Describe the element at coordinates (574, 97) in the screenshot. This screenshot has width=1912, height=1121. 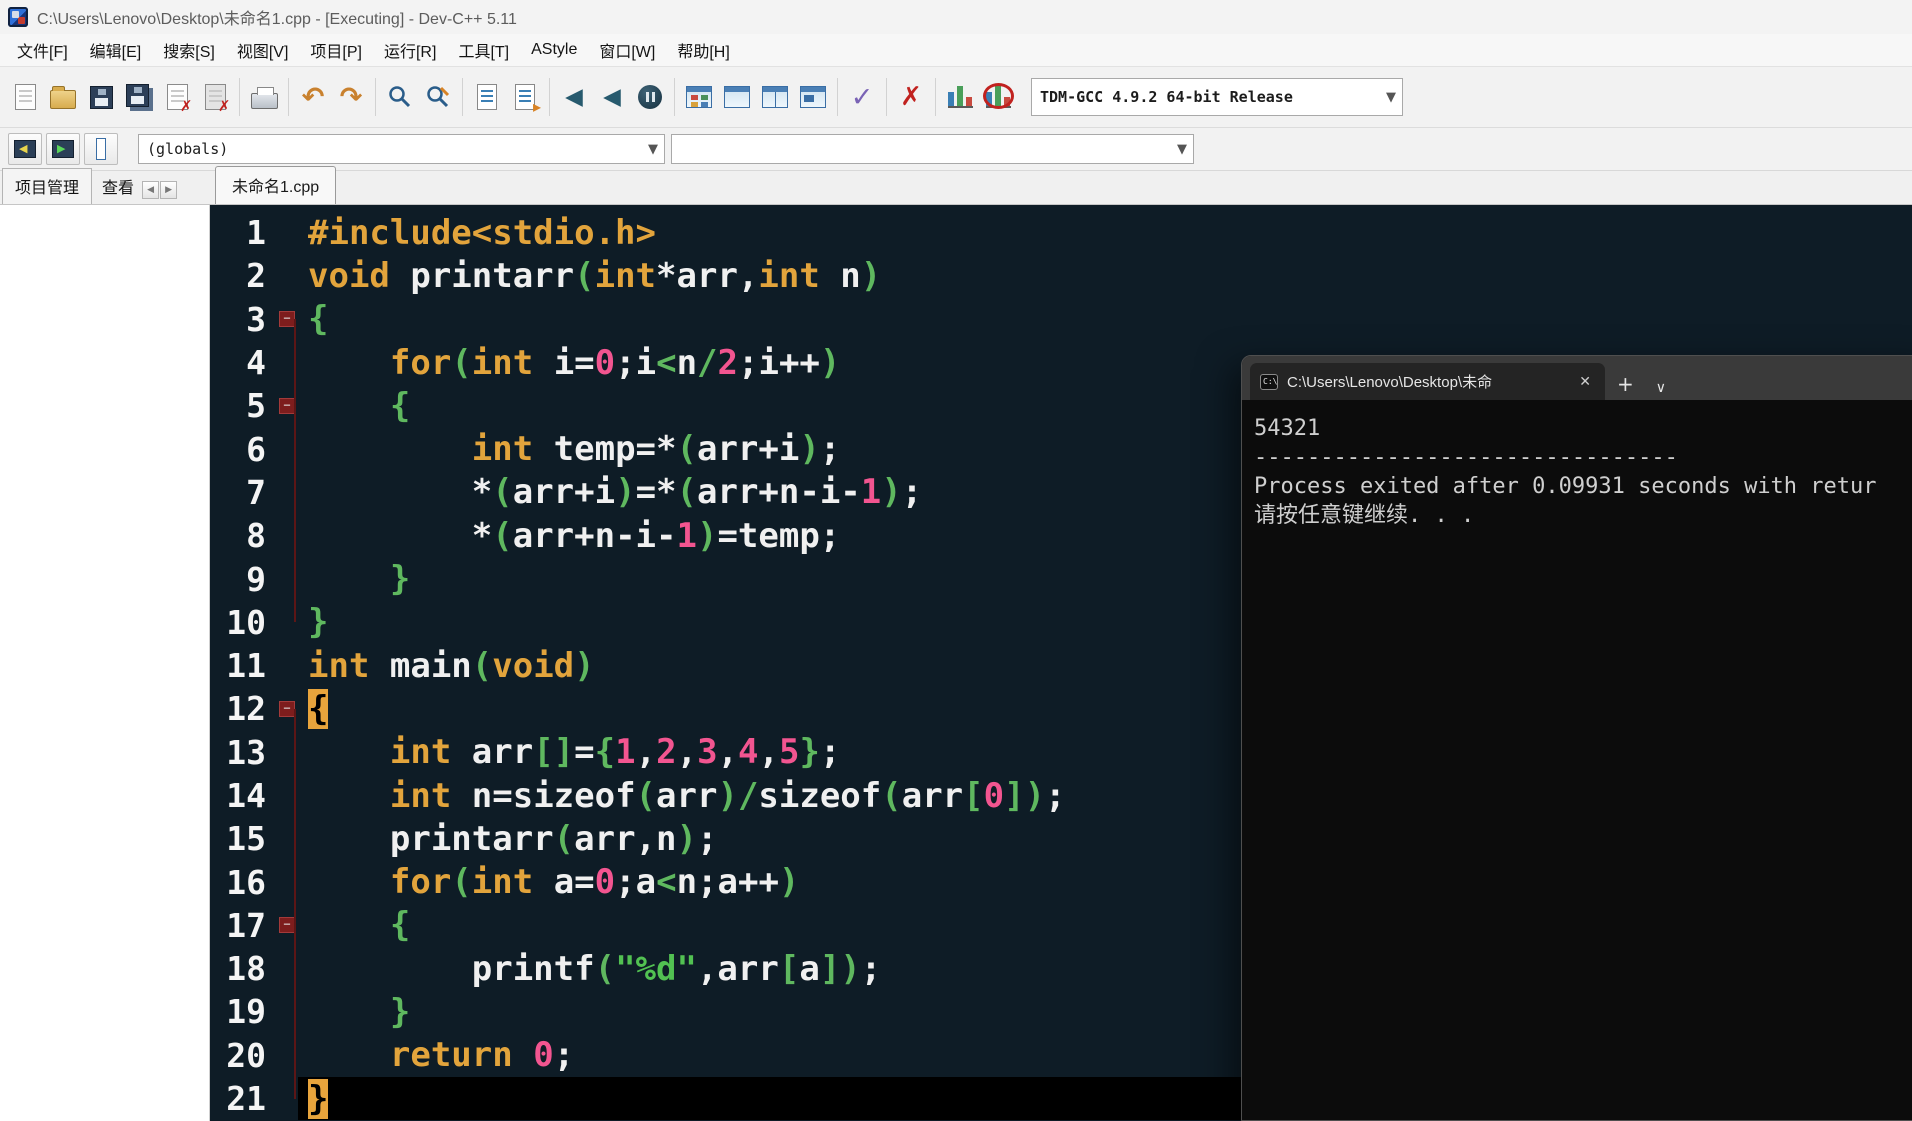
I see `goto-prev-button: ◀` at that location.